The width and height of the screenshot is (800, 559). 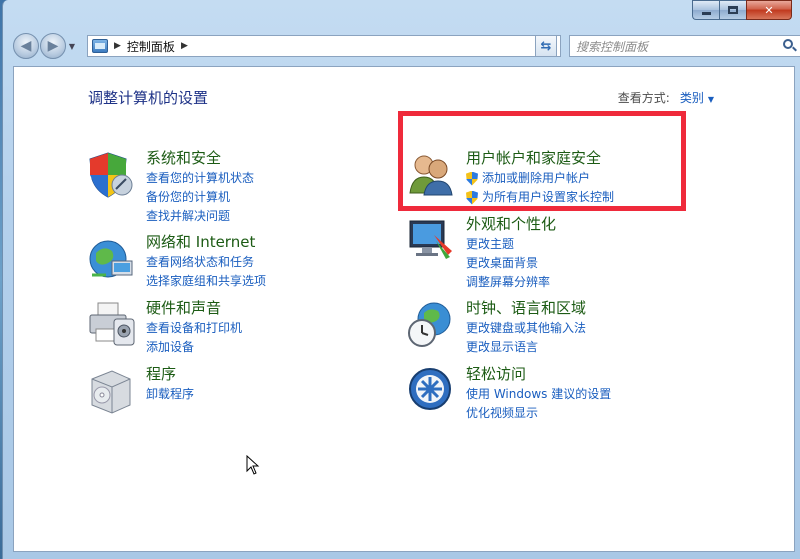 What do you see at coordinates (692, 98) in the screenshot?
I see `view-by-dropdown: 类别` at bounding box center [692, 98].